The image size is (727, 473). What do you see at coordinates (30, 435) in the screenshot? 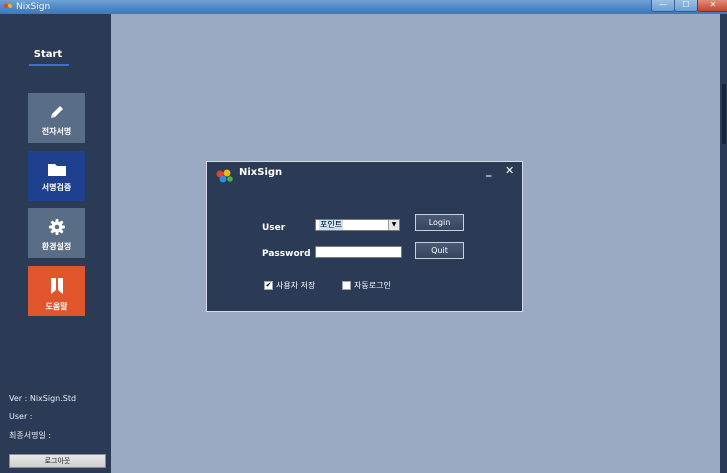
I see `last-signed-info: 최종서명일 :` at bounding box center [30, 435].